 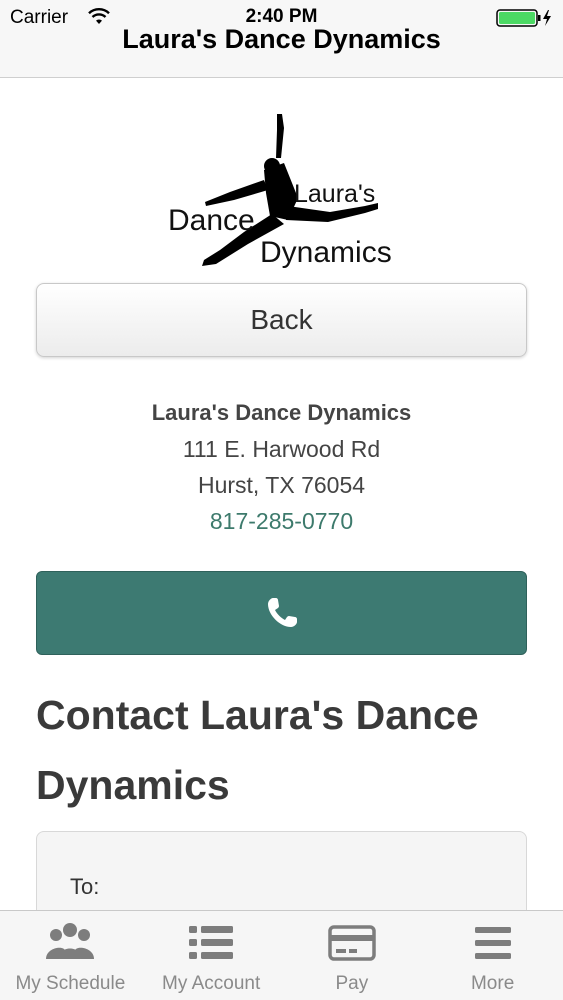 What do you see at coordinates (285, 193) in the screenshot?
I see `company-logo: Laura's Dance Dynamics` at bounding box center [285, 193].